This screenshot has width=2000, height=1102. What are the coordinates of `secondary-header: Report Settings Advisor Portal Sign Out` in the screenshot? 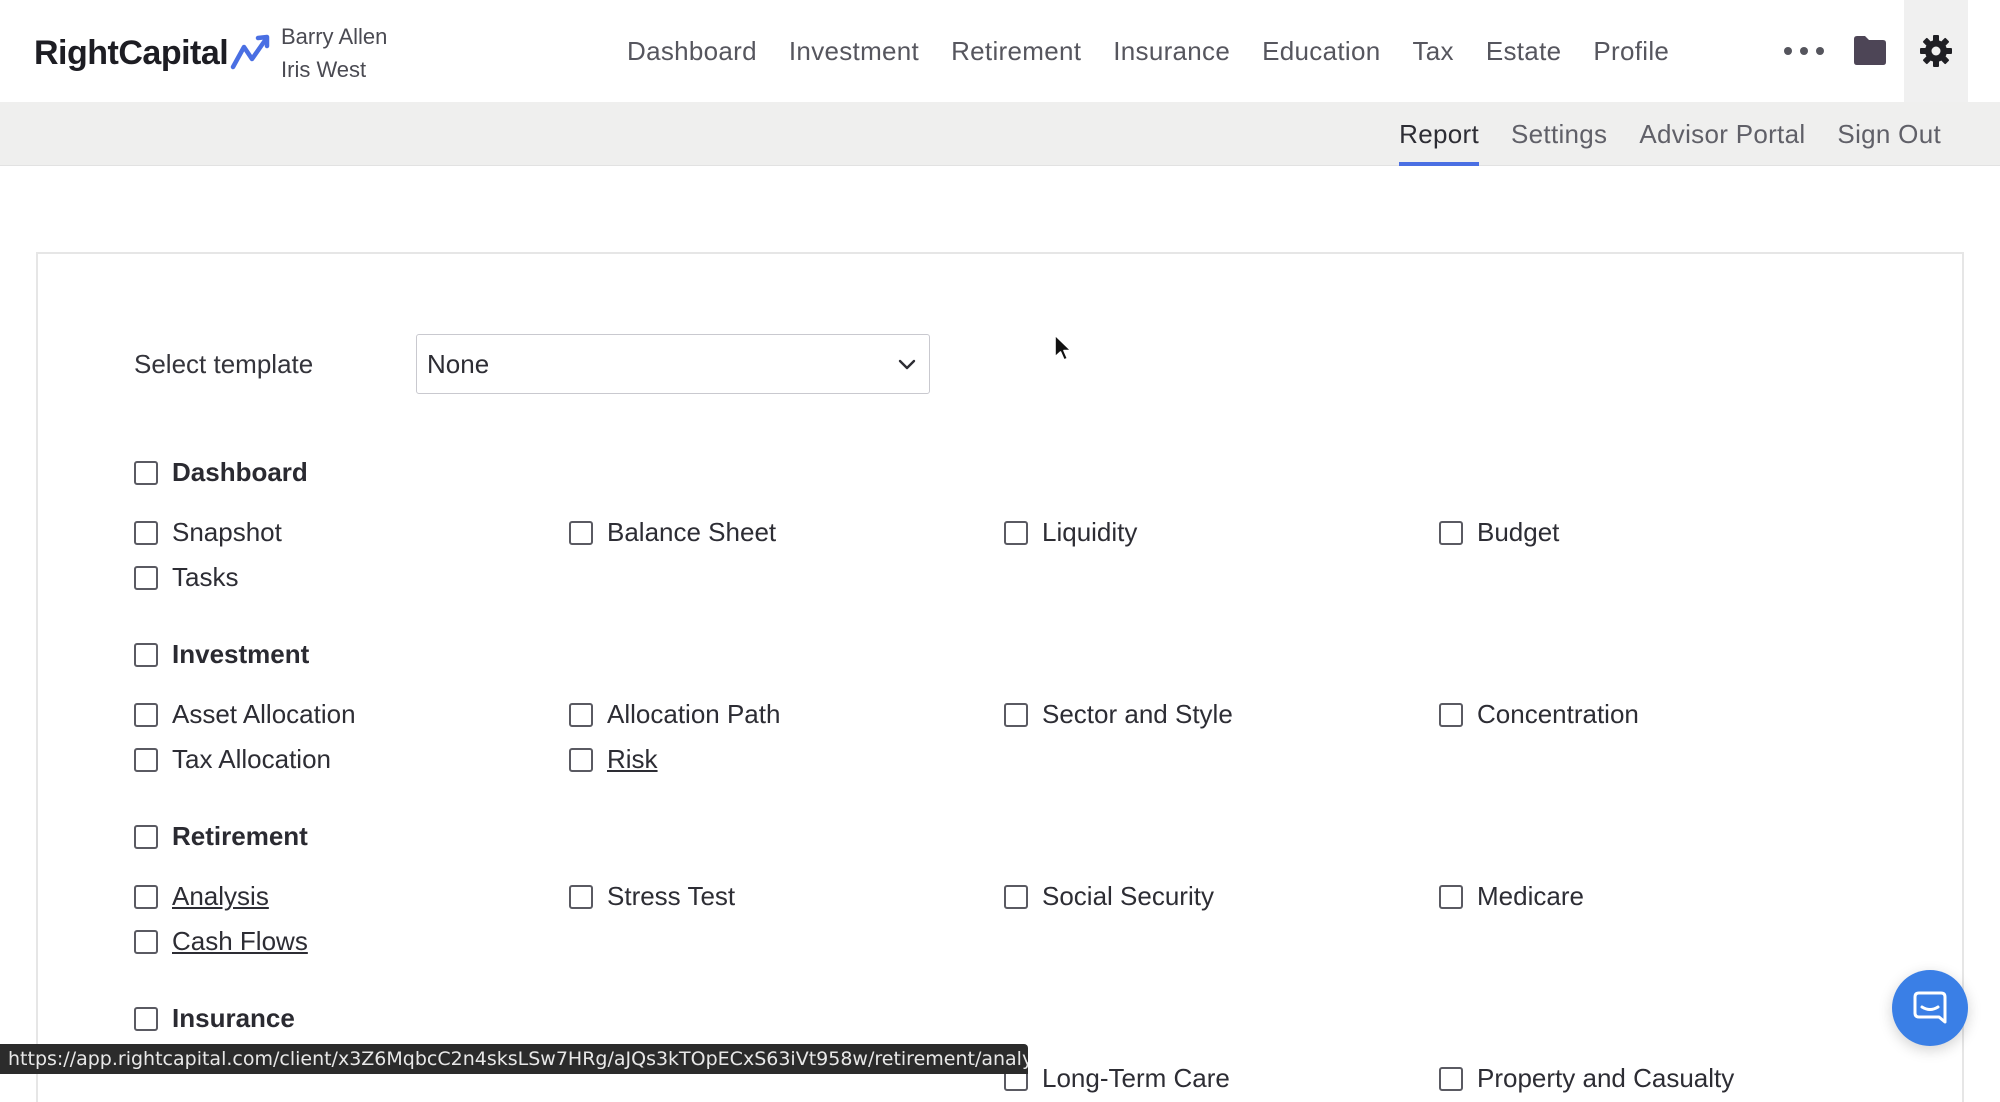 It's located at (1000, 134).